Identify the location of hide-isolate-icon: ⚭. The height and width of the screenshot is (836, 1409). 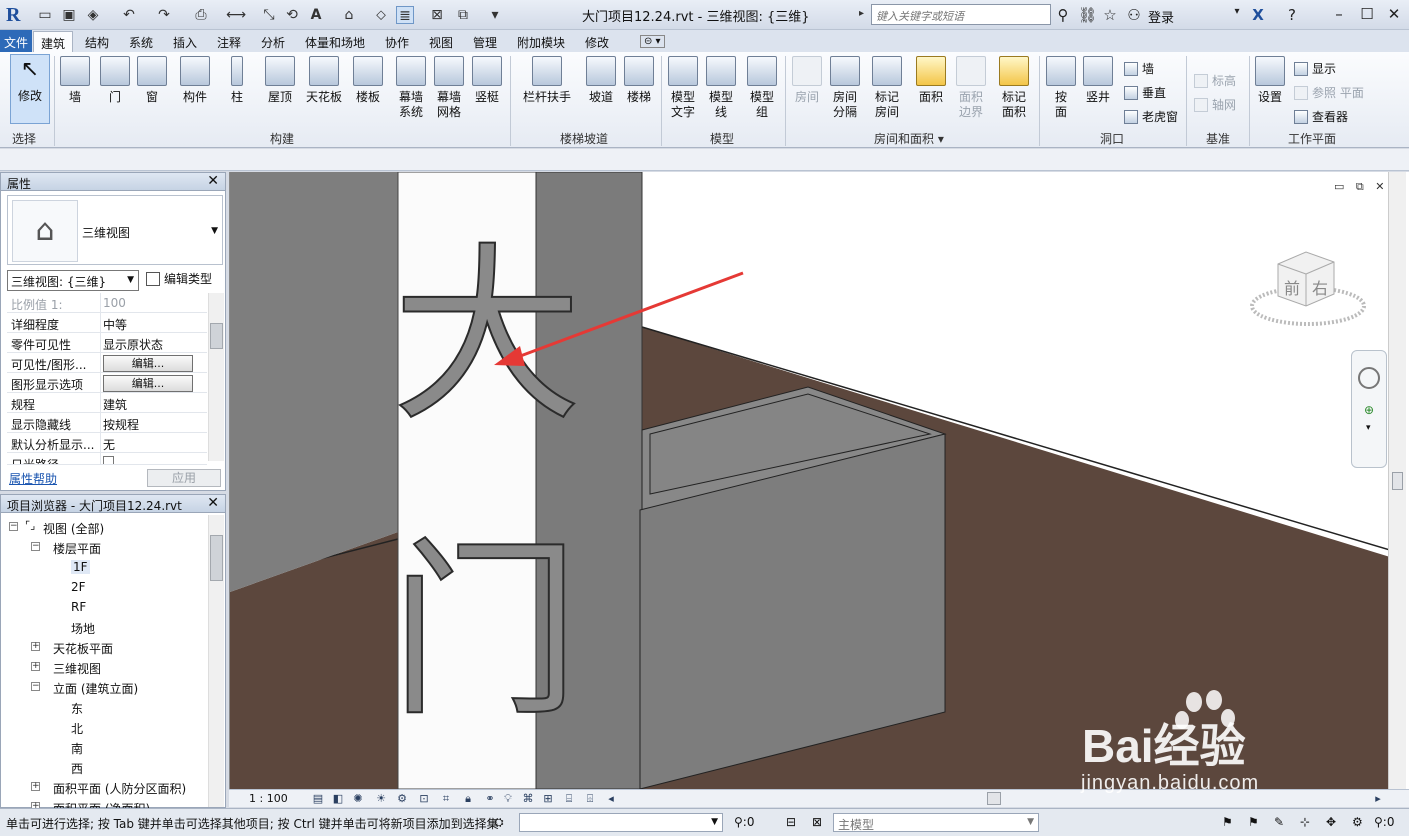
(490, 798).